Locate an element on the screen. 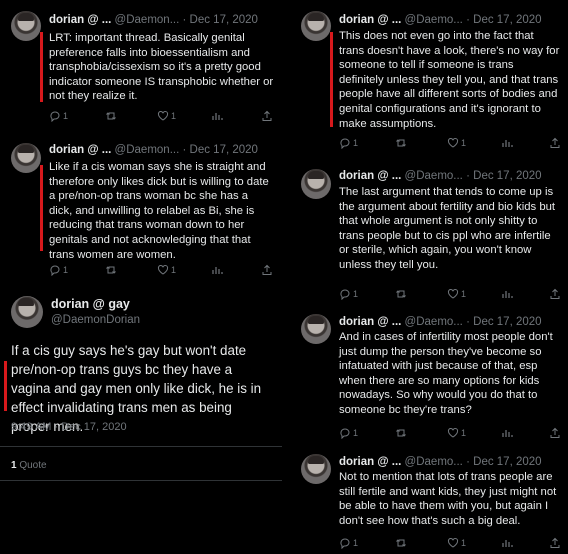 The height and width of the screenshot is (554, 568). user-handle: @DaemonDorian is located at coordinates (95, 320).